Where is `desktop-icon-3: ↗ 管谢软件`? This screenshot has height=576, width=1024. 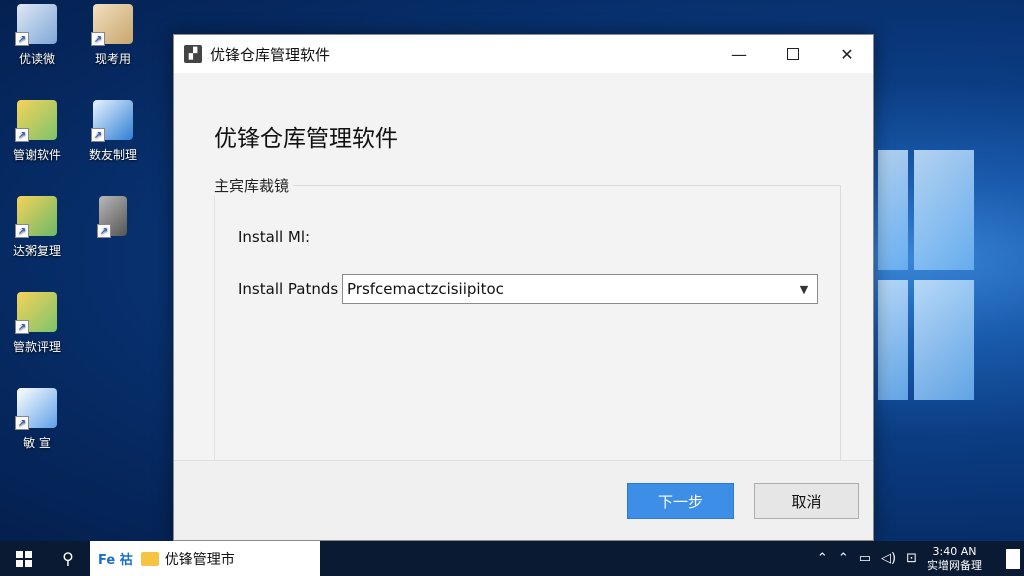 desktop-icon-3: ↗ 管谢软件 is located at coordinates (37, 131).